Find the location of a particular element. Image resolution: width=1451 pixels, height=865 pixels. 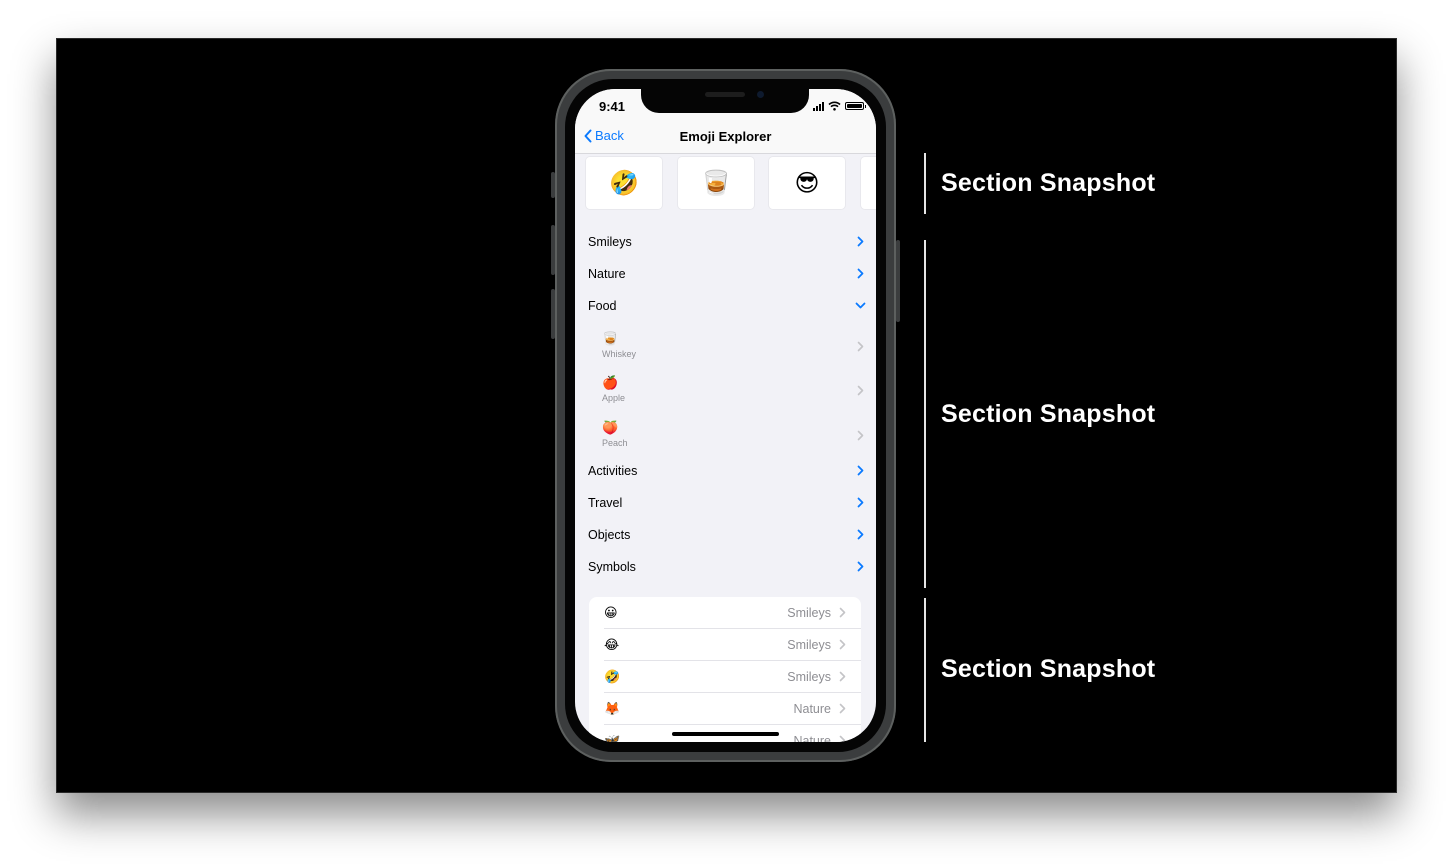

status-bar: 9:41 is located at coordinates (725, 107).